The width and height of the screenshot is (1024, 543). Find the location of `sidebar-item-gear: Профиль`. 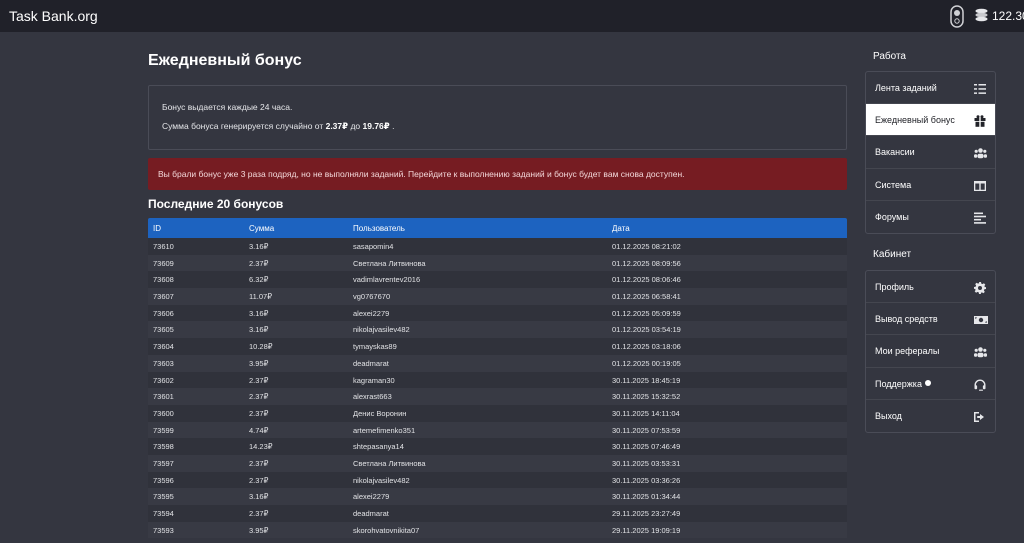

sidebar-item-gear: Профиль is located at coordinates (930, 287).